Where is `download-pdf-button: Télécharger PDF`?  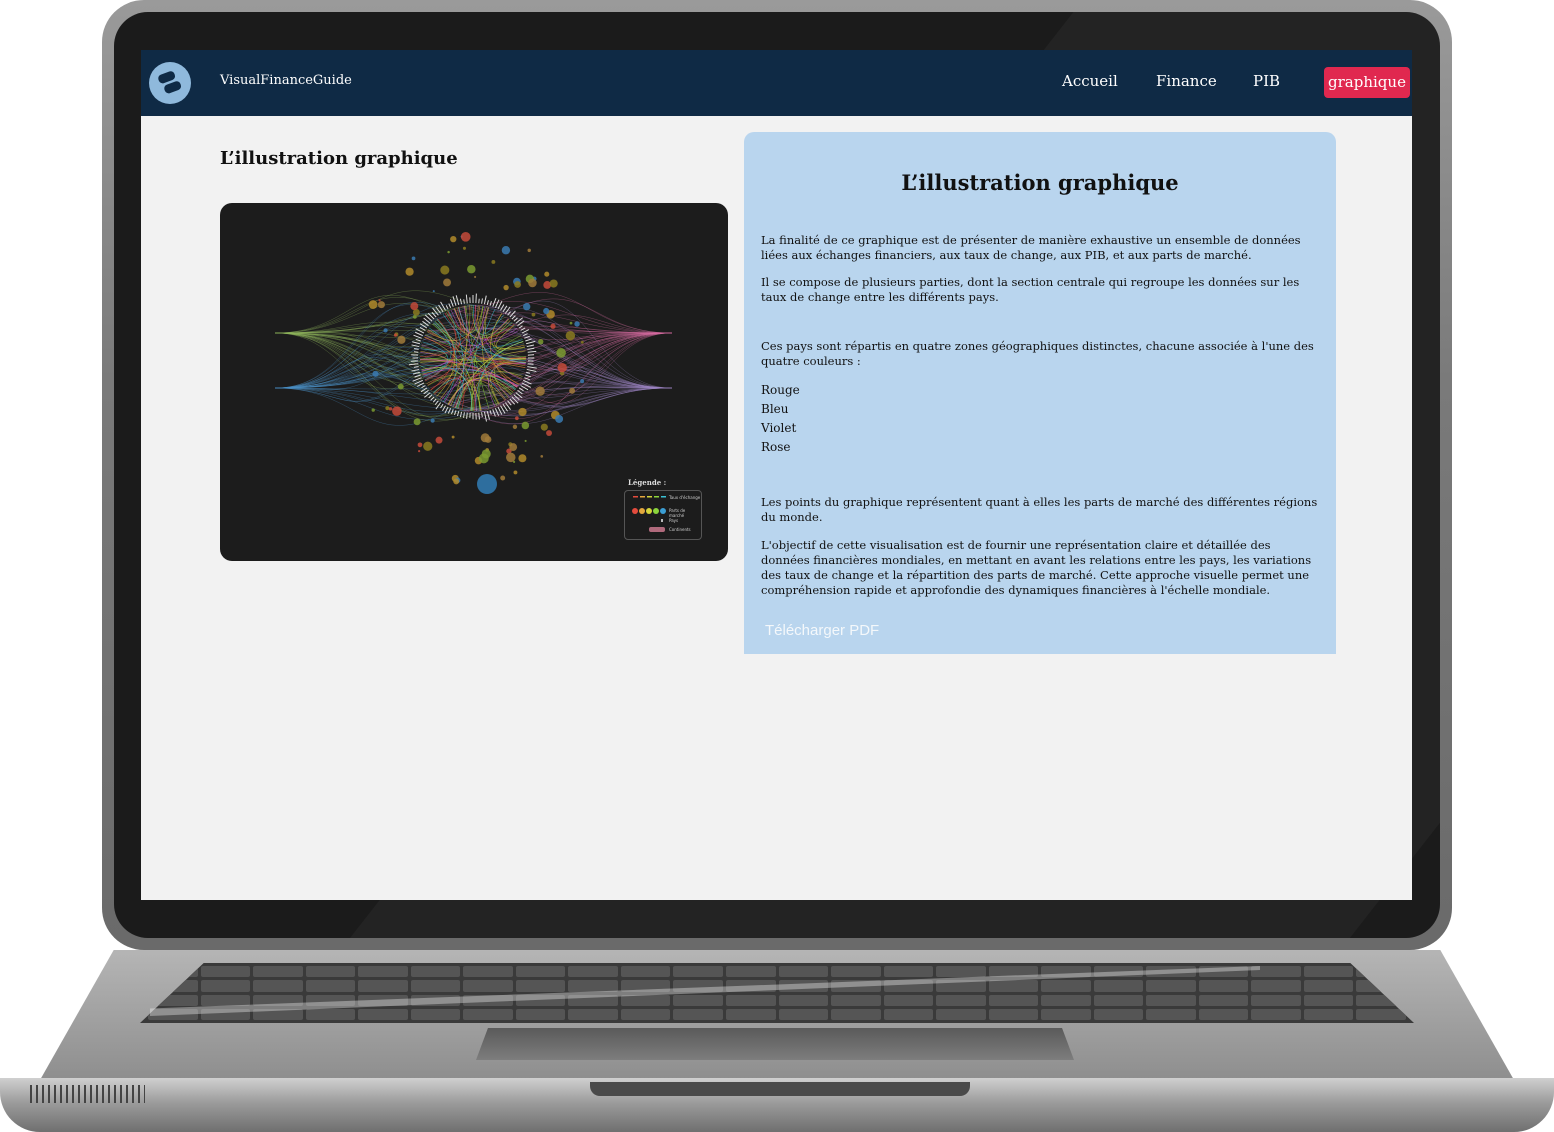
download-pdf-button: Télécharger PDF is located at coordinates (822, 630).